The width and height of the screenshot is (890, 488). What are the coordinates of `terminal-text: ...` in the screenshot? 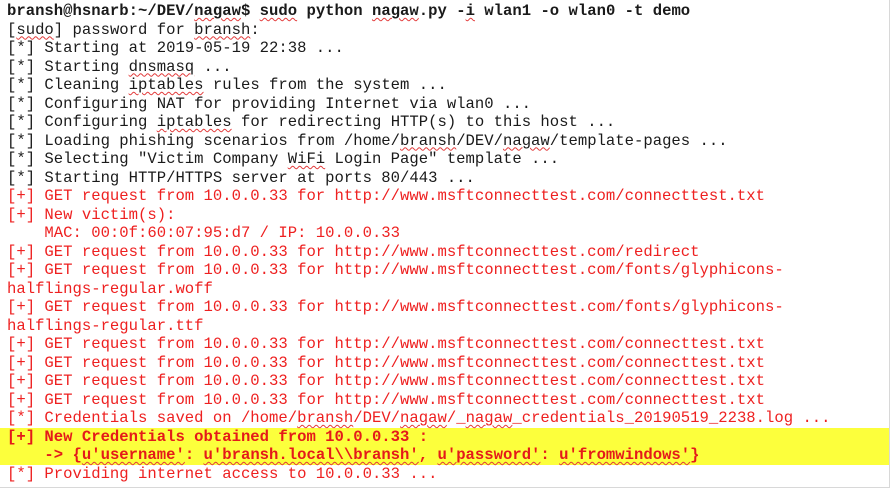 It's located at (213, 66).